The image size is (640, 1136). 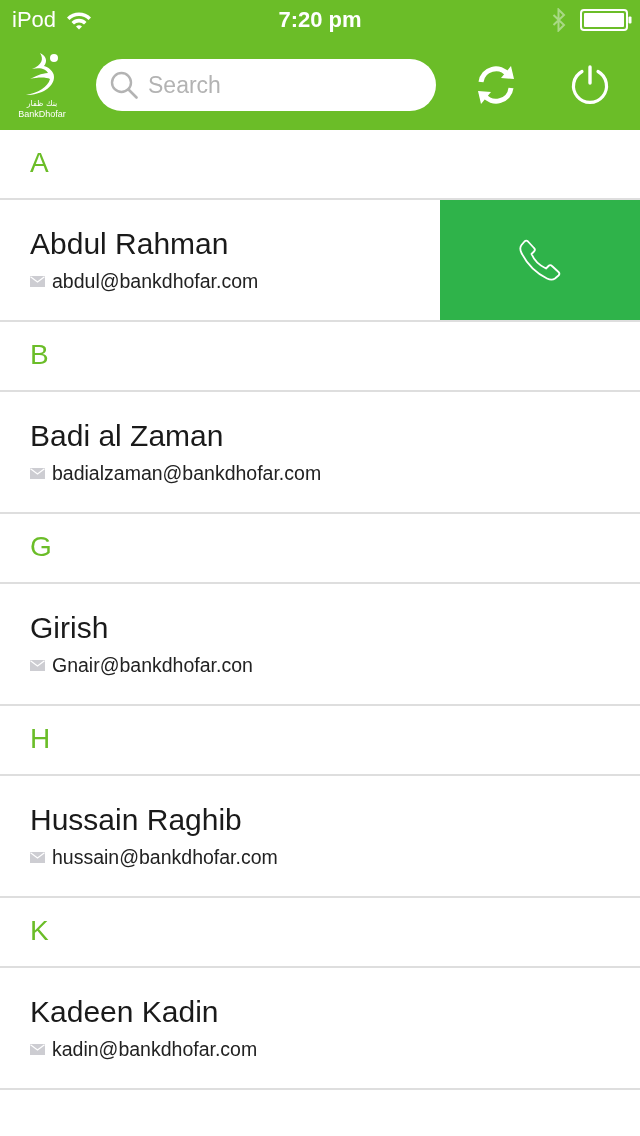 What do you see at coordinates (155, 281) in the screenshot?
I see `contact-email: abdul@bankdhofar.com` at bounding box center [155, 281].